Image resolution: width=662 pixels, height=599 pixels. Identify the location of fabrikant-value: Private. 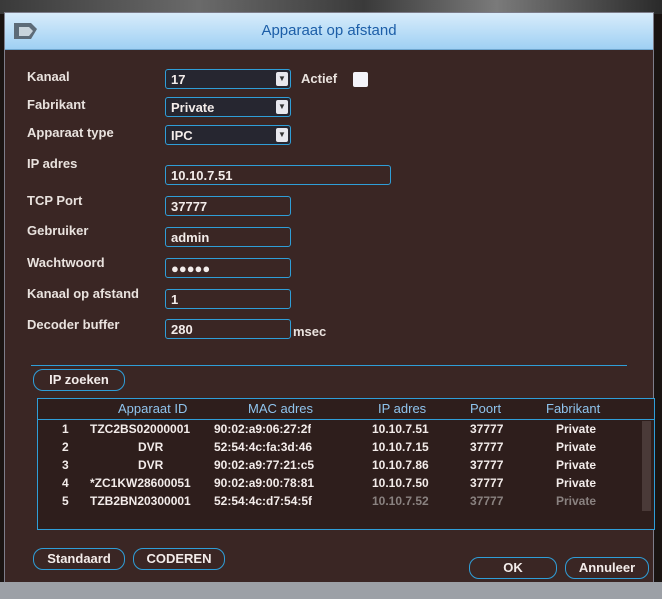
(193, 107).